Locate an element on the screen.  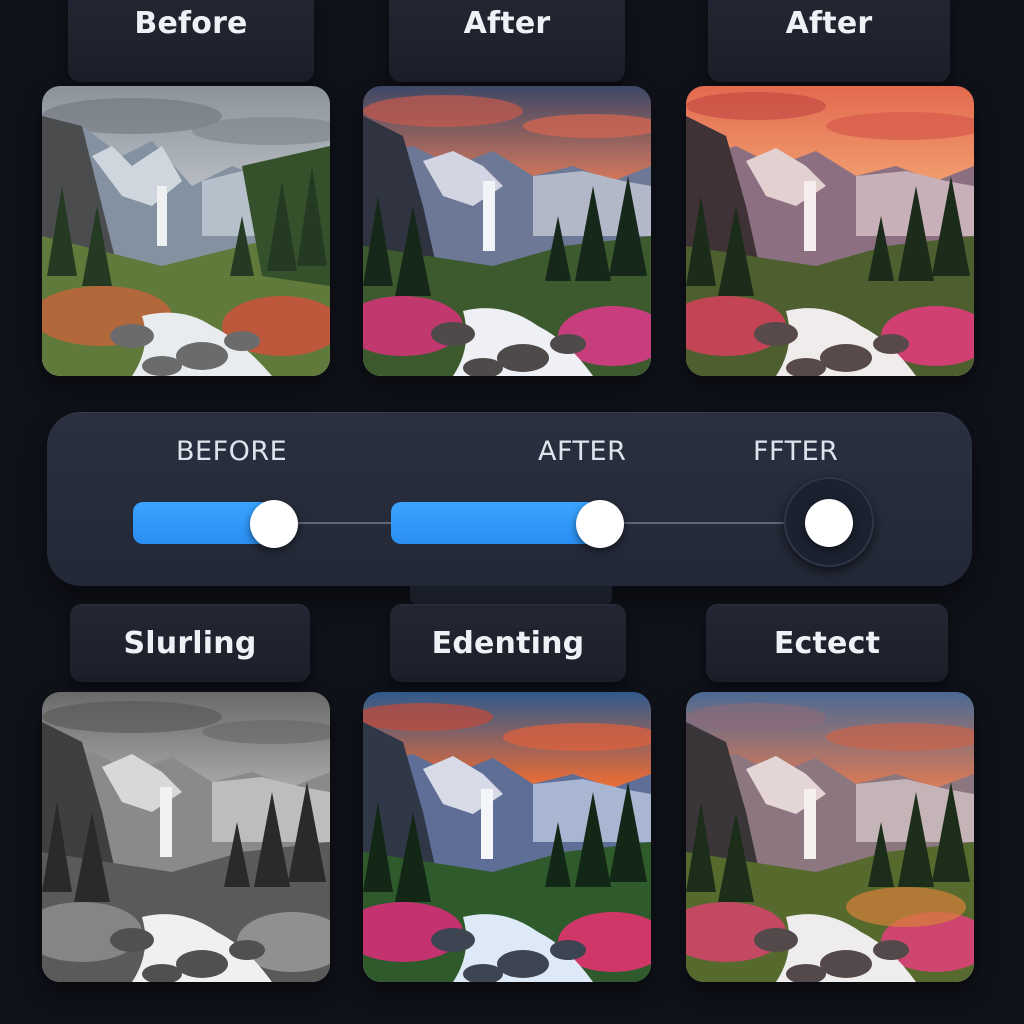
slider-fill-after is located at coordinates (496, 523).